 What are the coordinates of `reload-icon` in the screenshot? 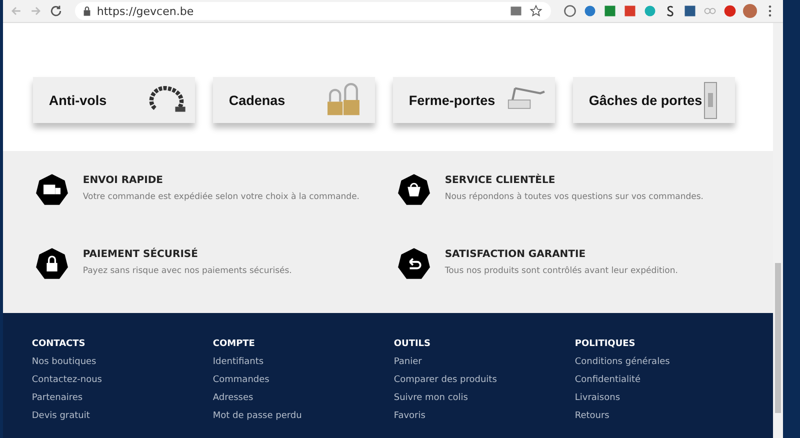 It's located at (55, 11).